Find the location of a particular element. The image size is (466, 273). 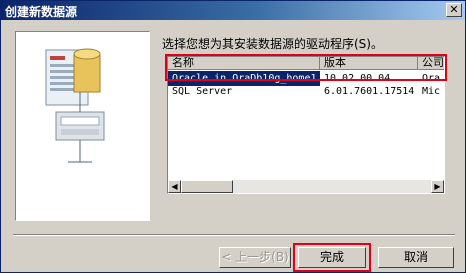

close-button: ✕ is located at coordinates (454, 10).